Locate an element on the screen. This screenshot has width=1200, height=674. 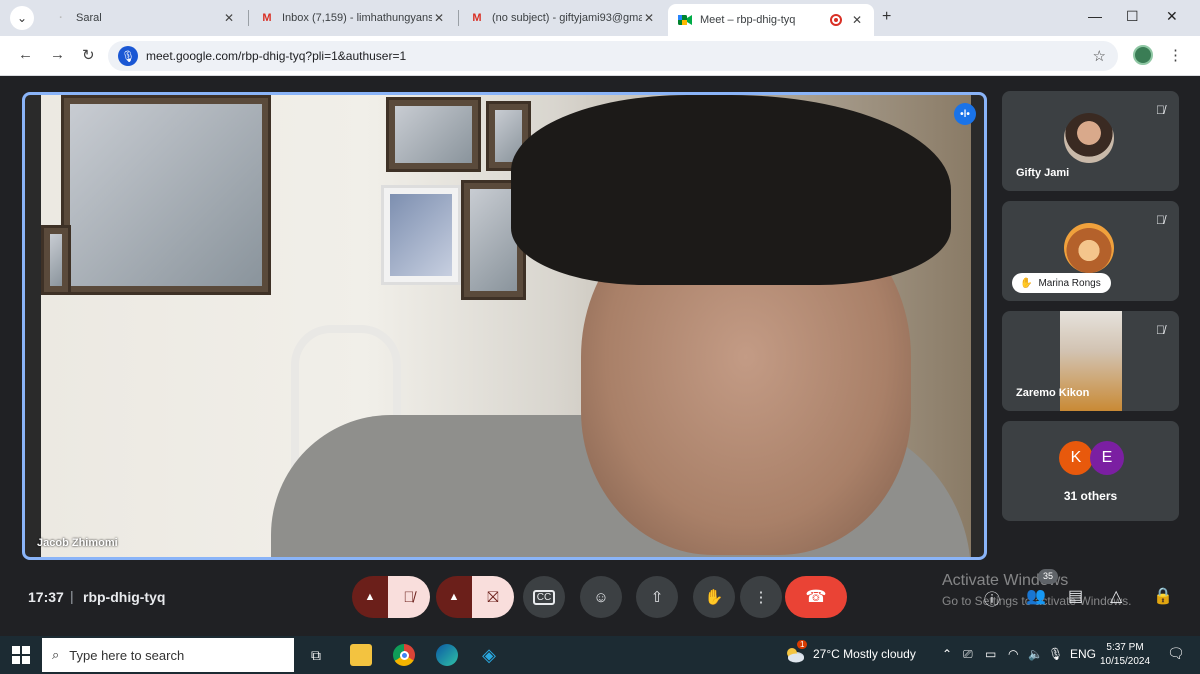
search-icon: ⌕ is located at coordinates (56, 654).